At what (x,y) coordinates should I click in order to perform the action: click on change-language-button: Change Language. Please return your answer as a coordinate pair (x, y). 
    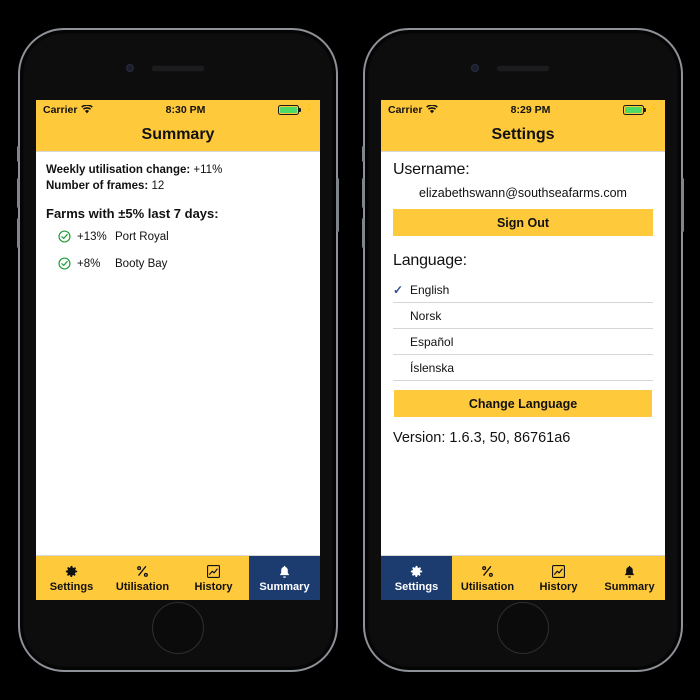
    Looking at the image, I should click on (523, 403).